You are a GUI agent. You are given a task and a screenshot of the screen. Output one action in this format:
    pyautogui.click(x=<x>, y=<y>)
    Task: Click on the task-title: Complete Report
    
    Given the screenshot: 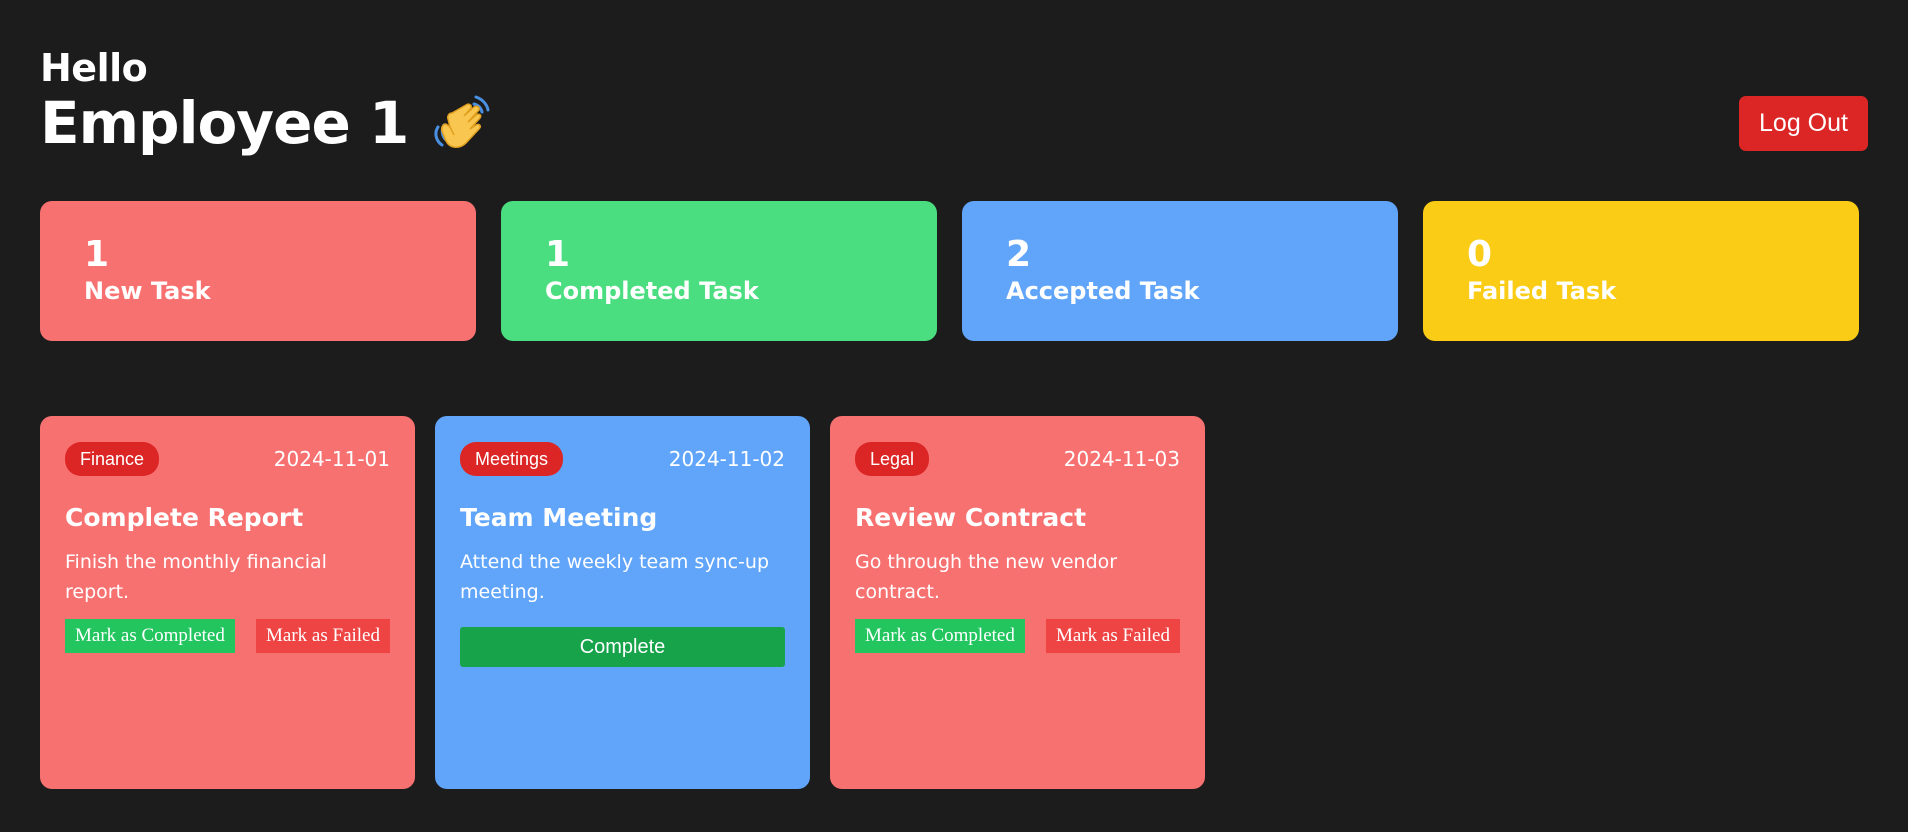 What is the action you would take?
    pyautogui.click(x=184, y=517)
    